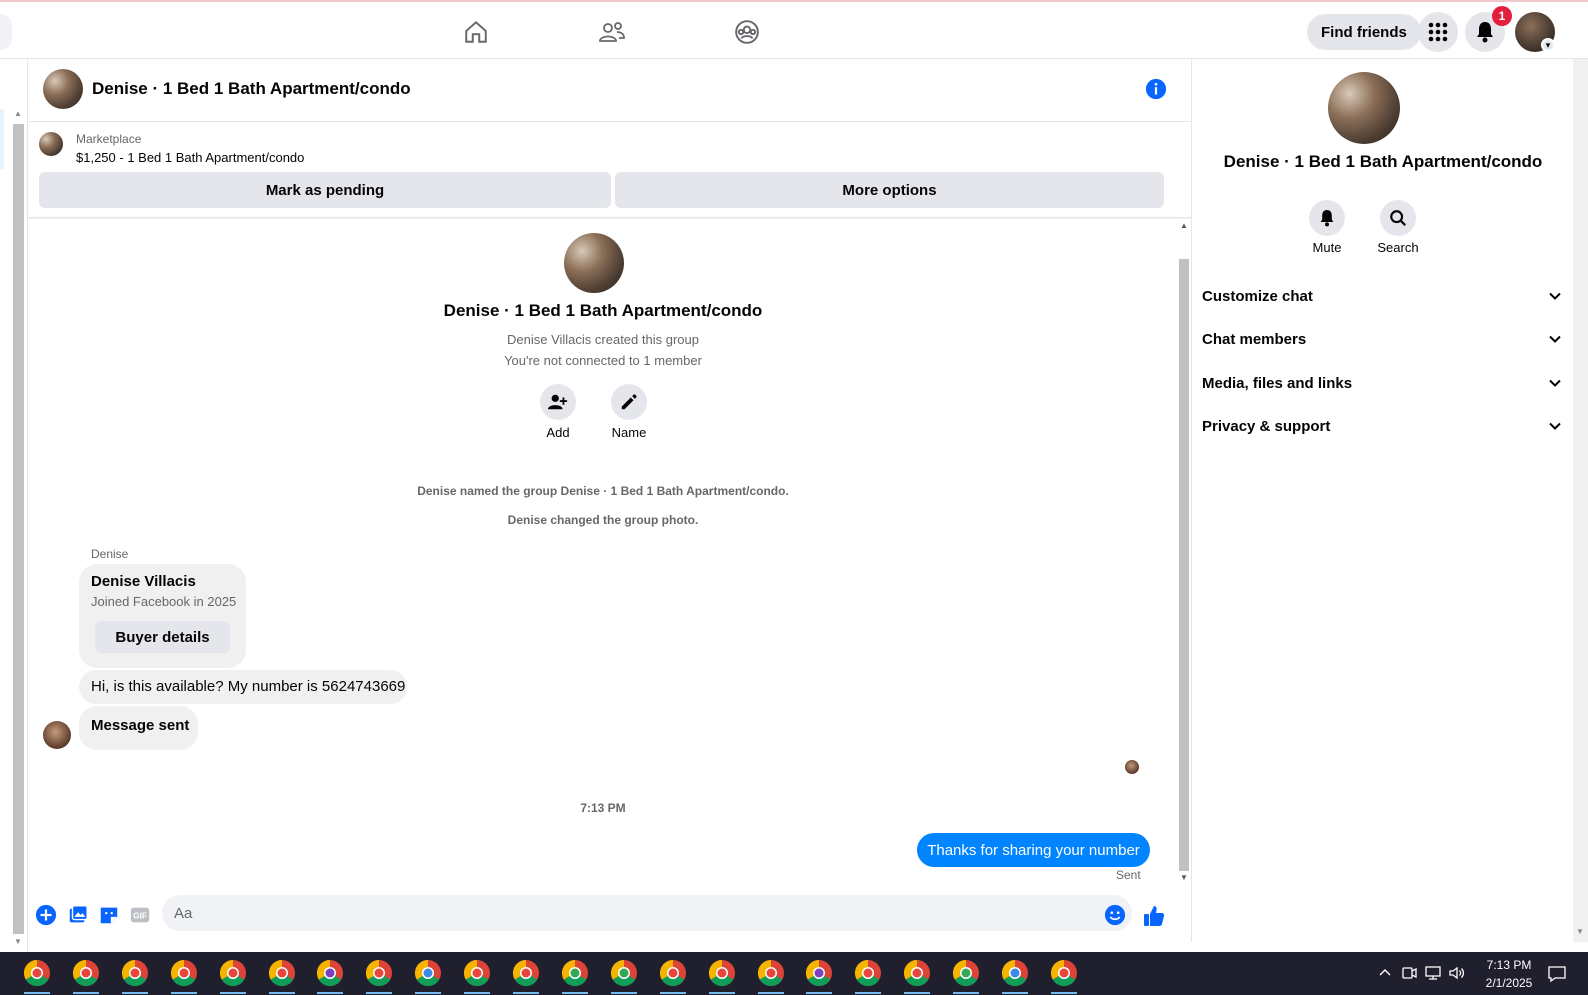 This screenshot has height=995, width=1588. What do you see at coordinates (325, 190) in the screenshot?
I see `mark-as-pending-button: Mark as pending` at bounding box center [325, 190].